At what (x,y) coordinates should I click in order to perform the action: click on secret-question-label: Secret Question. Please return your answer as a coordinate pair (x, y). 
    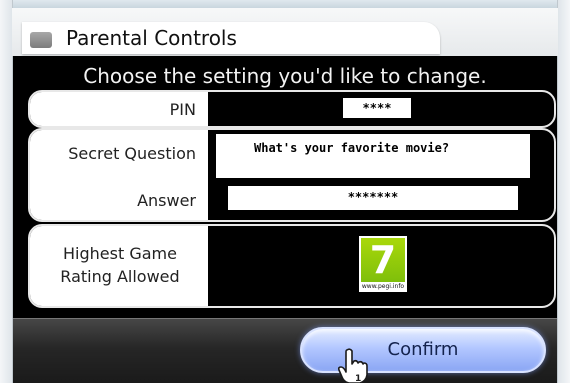
    Looking at the image, I should click on (132, 153).